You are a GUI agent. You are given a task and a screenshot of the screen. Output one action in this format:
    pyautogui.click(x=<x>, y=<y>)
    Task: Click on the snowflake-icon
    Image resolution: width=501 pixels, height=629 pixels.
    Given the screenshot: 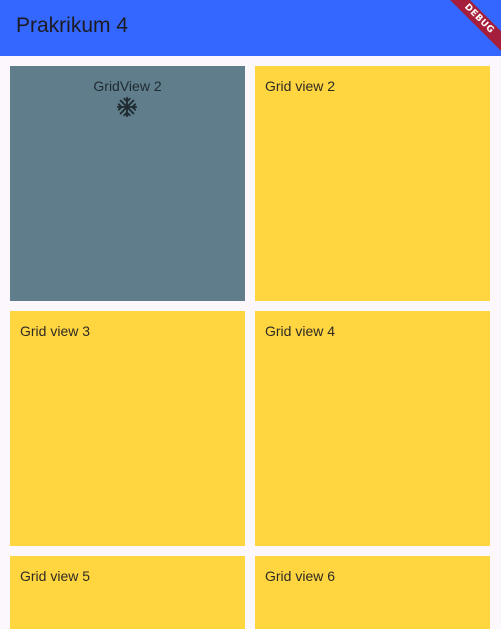 What is the action you would take?
    pyautogui.click(x=127, y=107)
    